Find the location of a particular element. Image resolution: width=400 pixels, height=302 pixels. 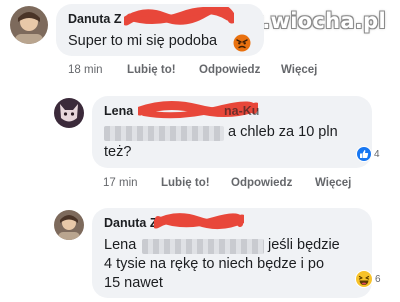

comment-author-suffix: na-Ku is located at coordinates (242, 111).